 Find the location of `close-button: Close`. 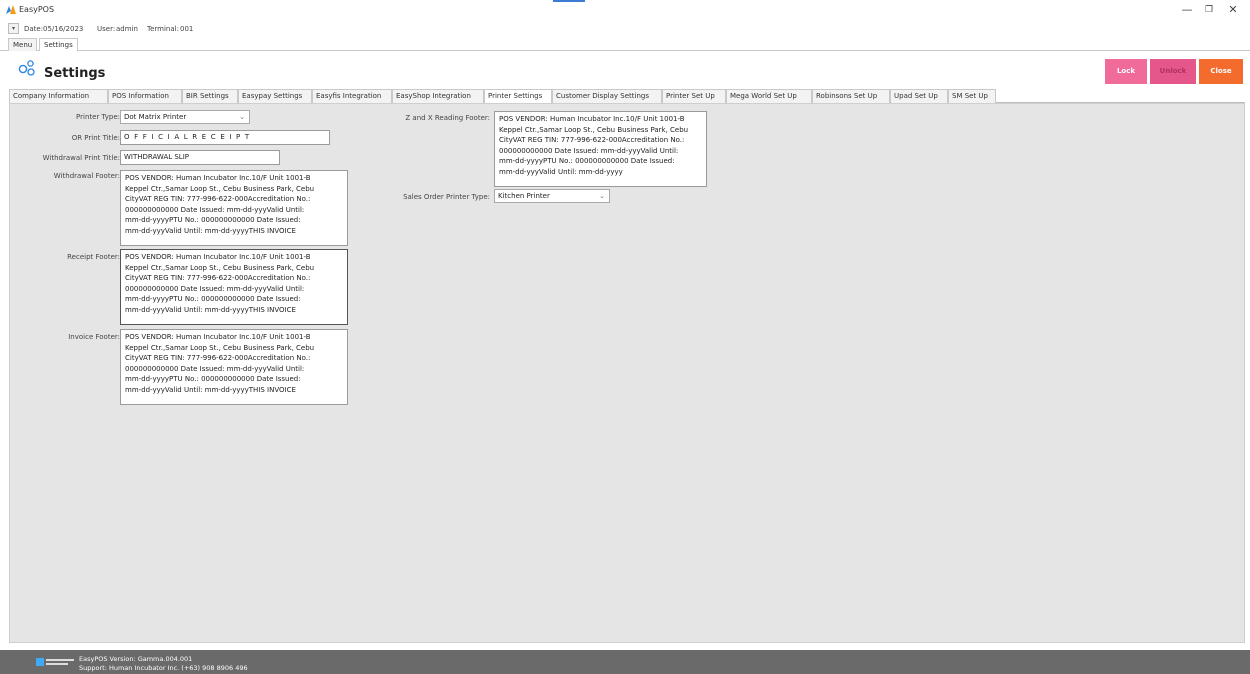

close-button: Close is located at coordinates (1221, 71).